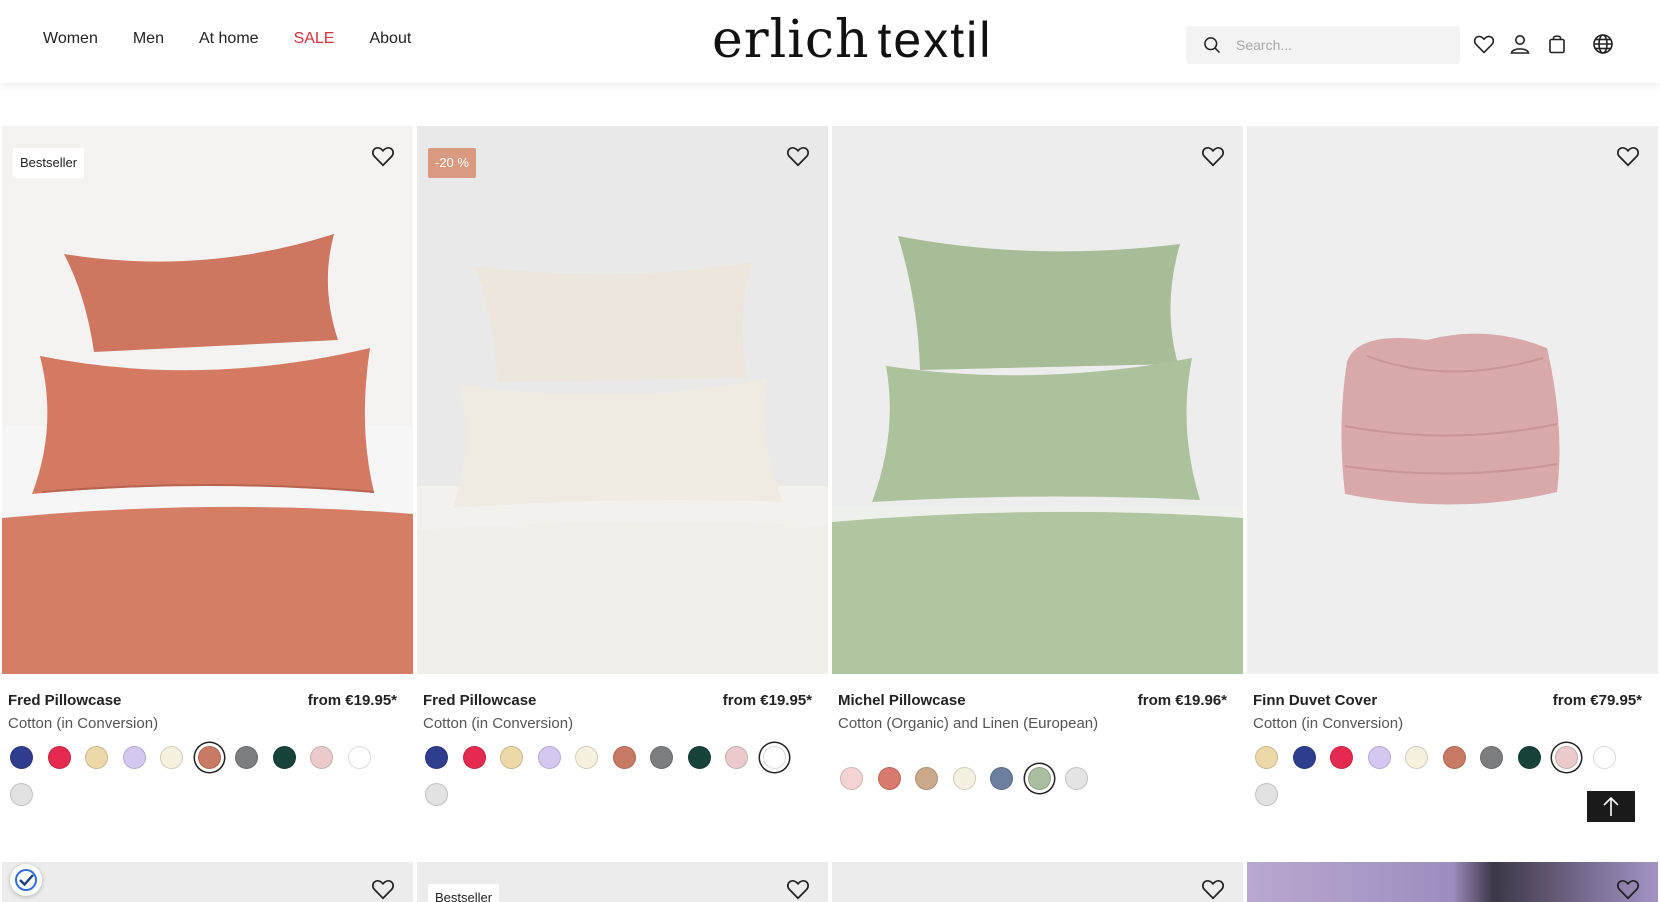 Image resolution: width=1660 pixels, height=902 pixels. I want to click on globe-icon, so click(1603, 44).